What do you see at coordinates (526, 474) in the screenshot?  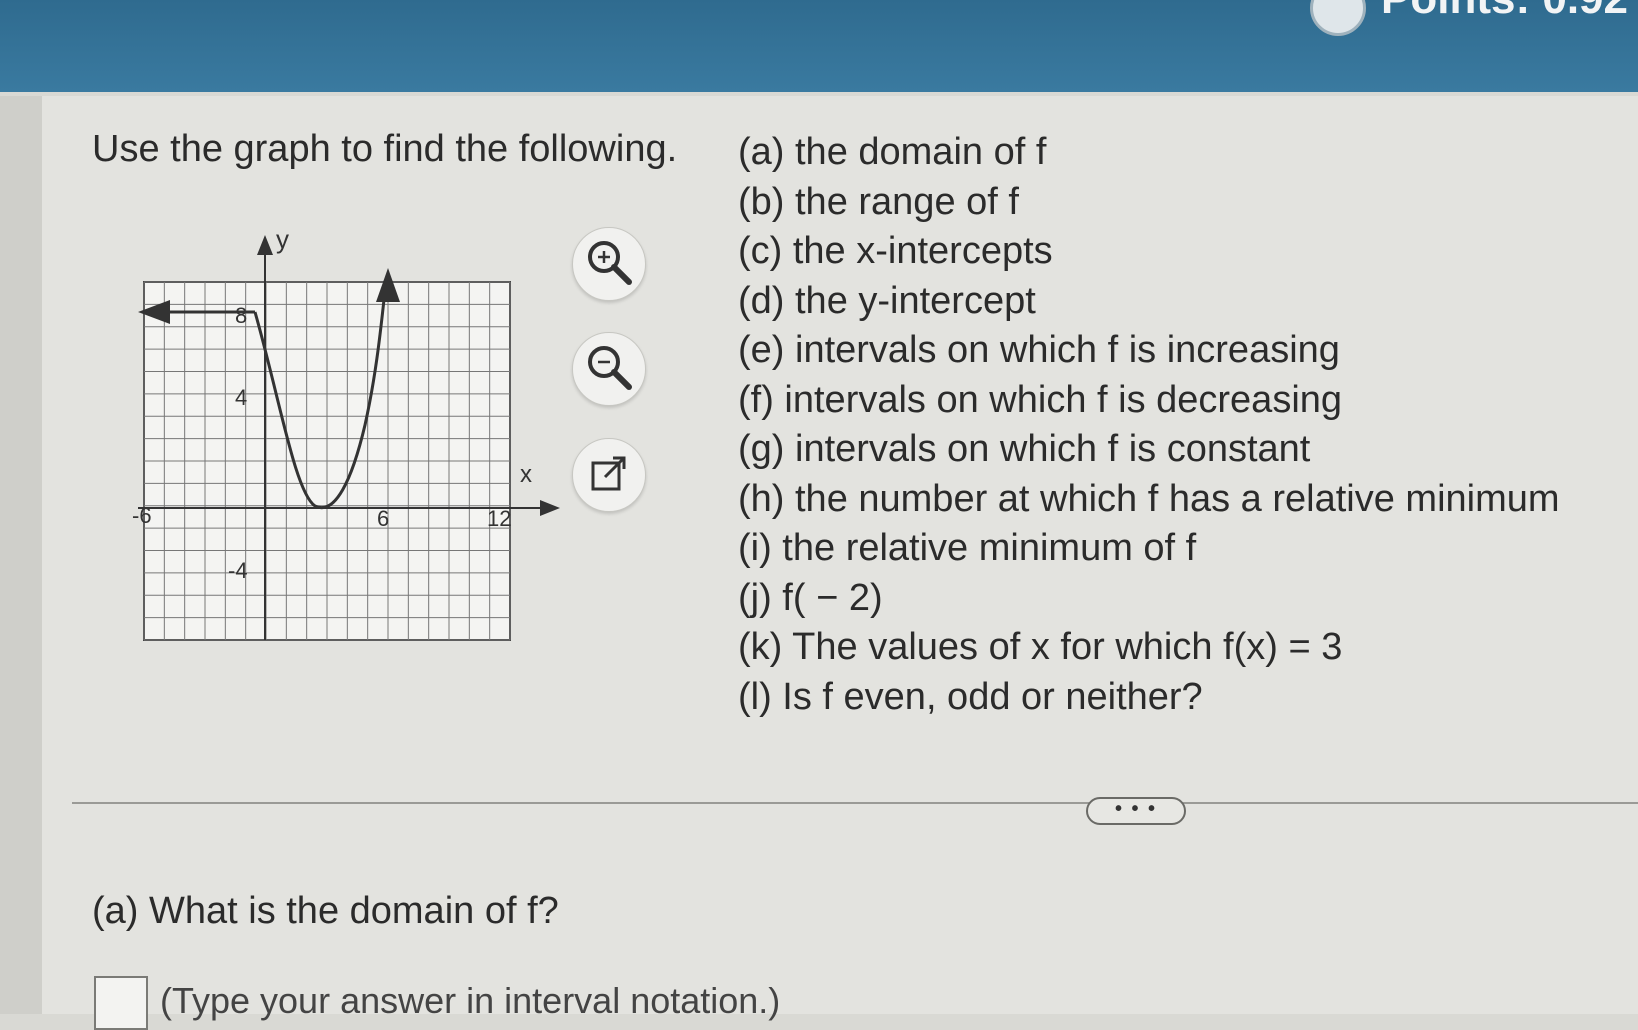 I see `x-axis-label: x` at bounding box center [526, 474].